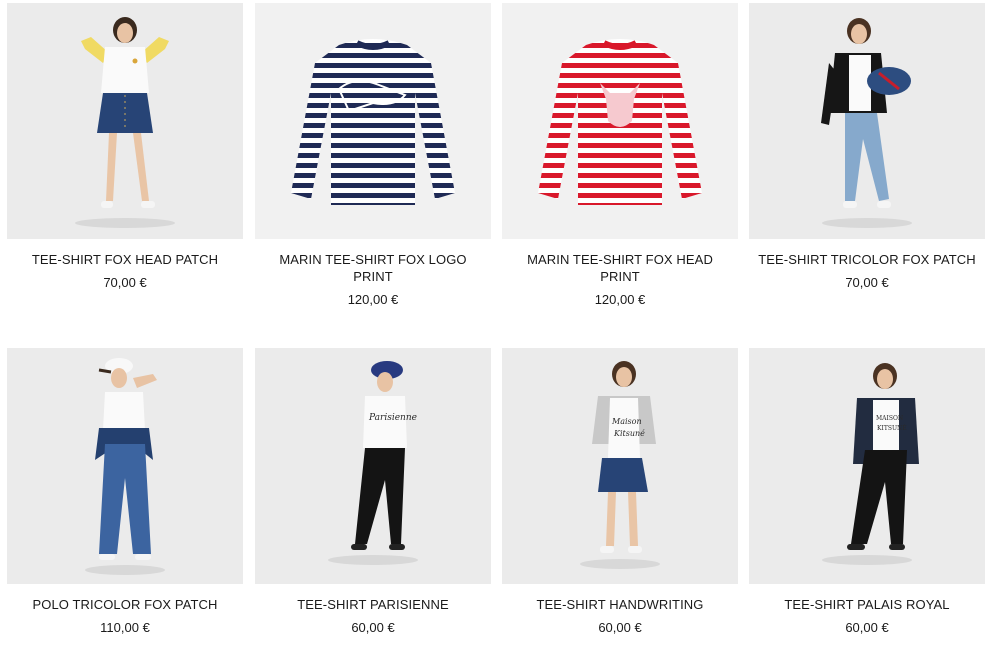 Image resolution: width=991 pixels, height=652 pixels. I want to click on product-image: Maison Kitsuné, so click(620, 466).